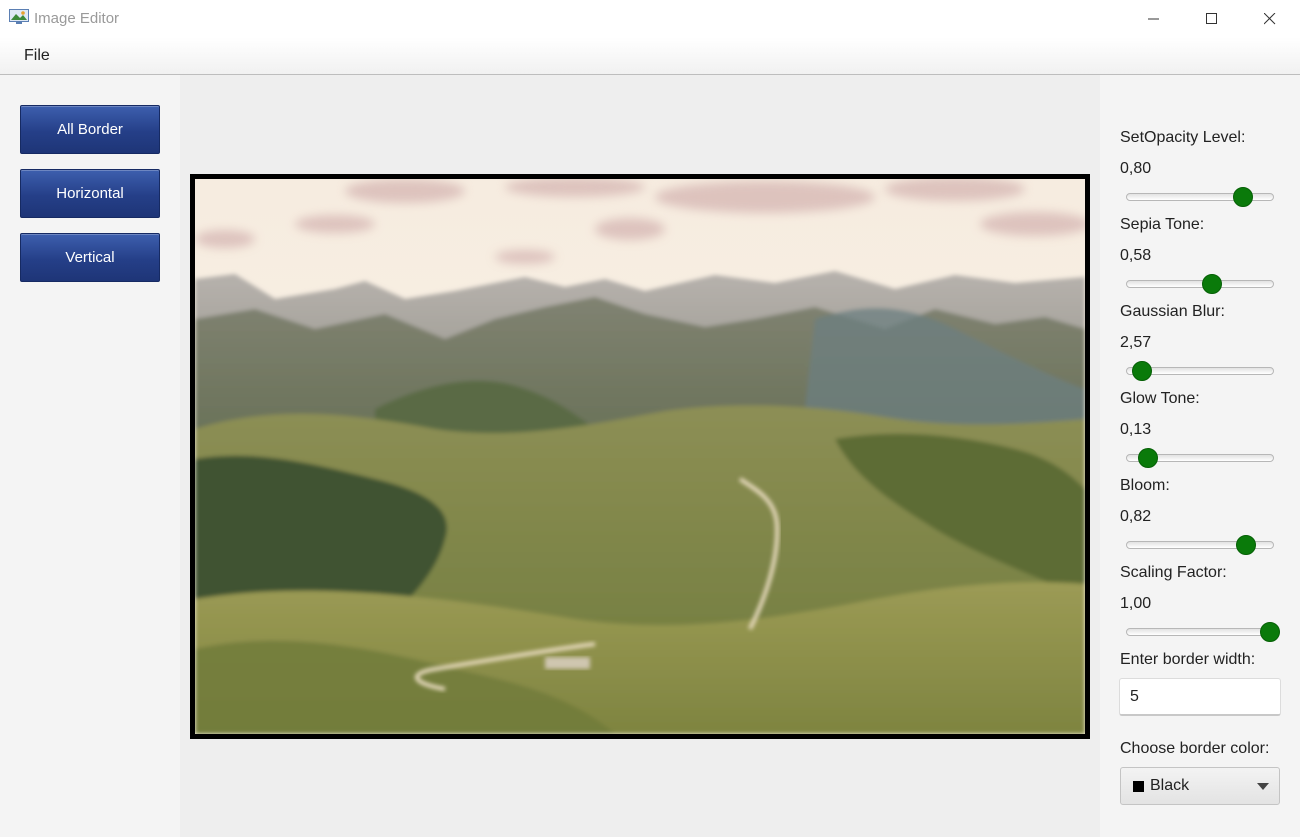  Describe the element at coordinates (77, 18) in the screenshot. I see `window-title: Image Editor` at that location.